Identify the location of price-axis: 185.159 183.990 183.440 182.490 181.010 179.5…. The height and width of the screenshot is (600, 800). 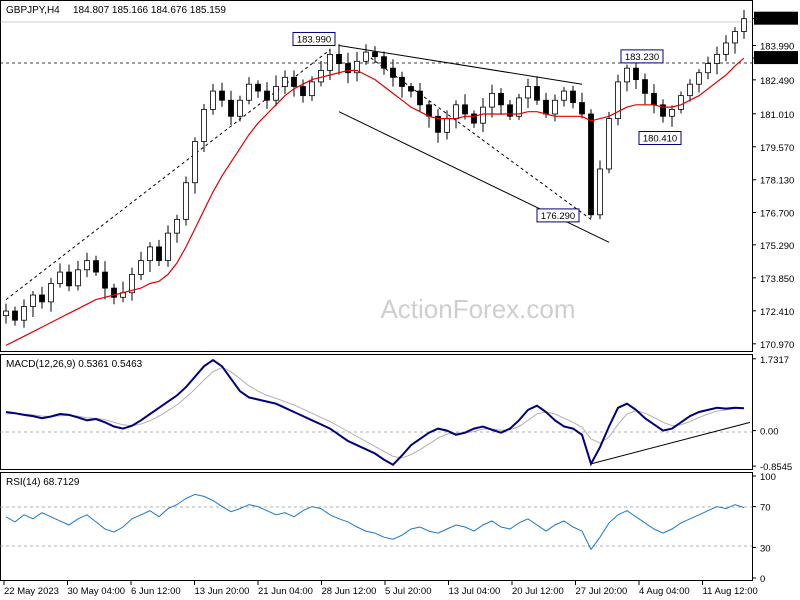
(773, 183).